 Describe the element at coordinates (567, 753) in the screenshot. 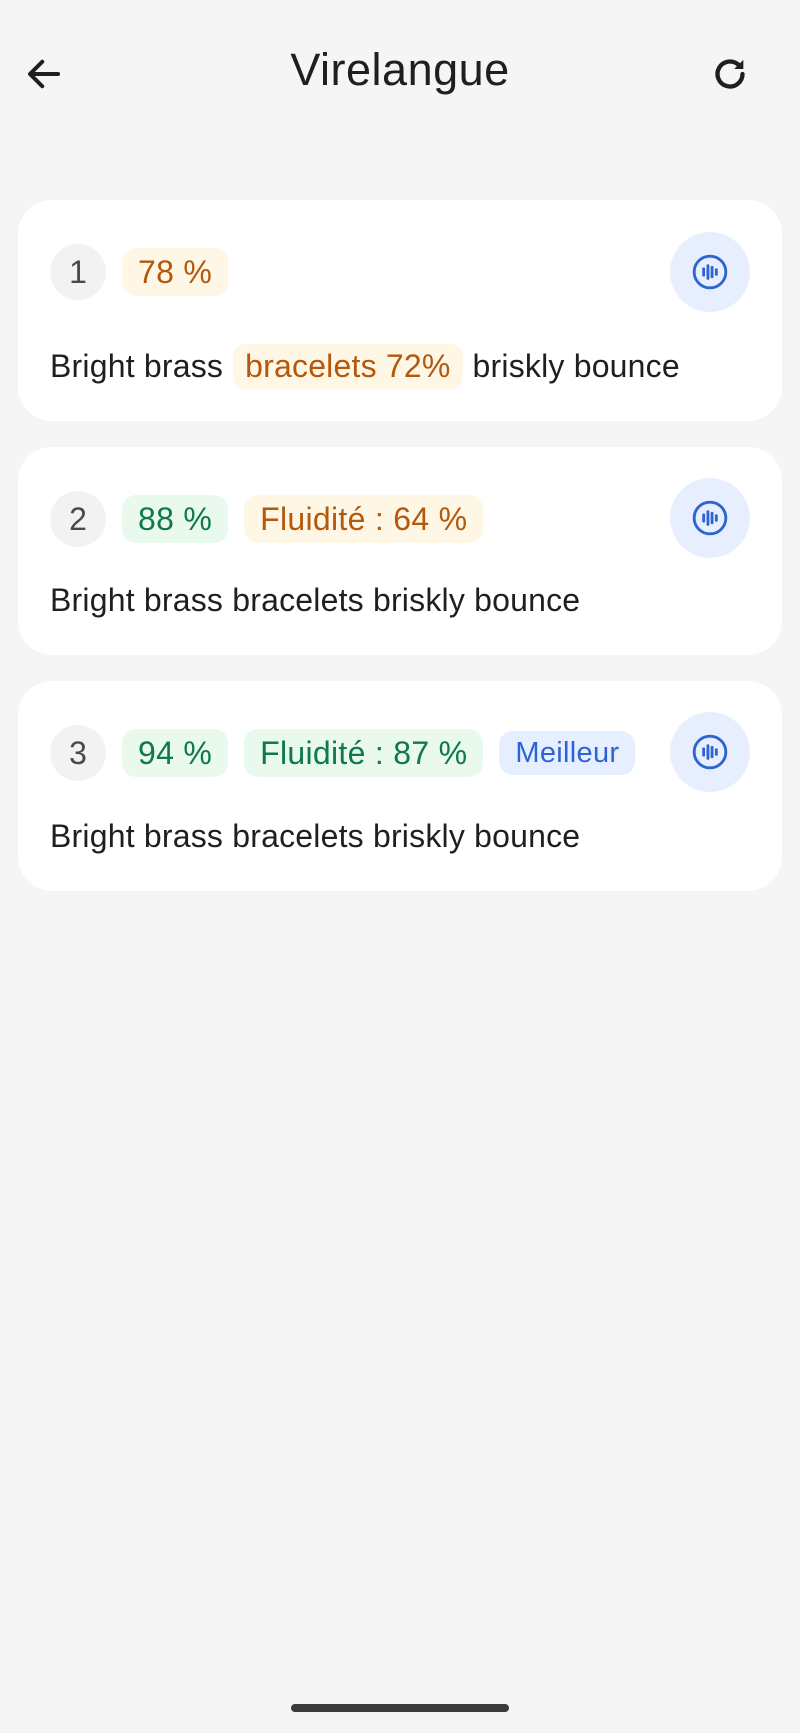

I see `best-badge: Meilleur` at that location.